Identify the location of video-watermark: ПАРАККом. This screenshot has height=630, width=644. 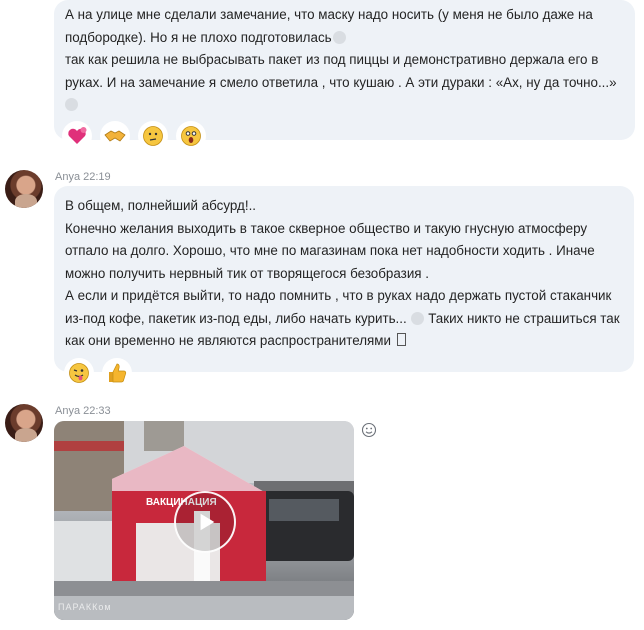
(85, 607).